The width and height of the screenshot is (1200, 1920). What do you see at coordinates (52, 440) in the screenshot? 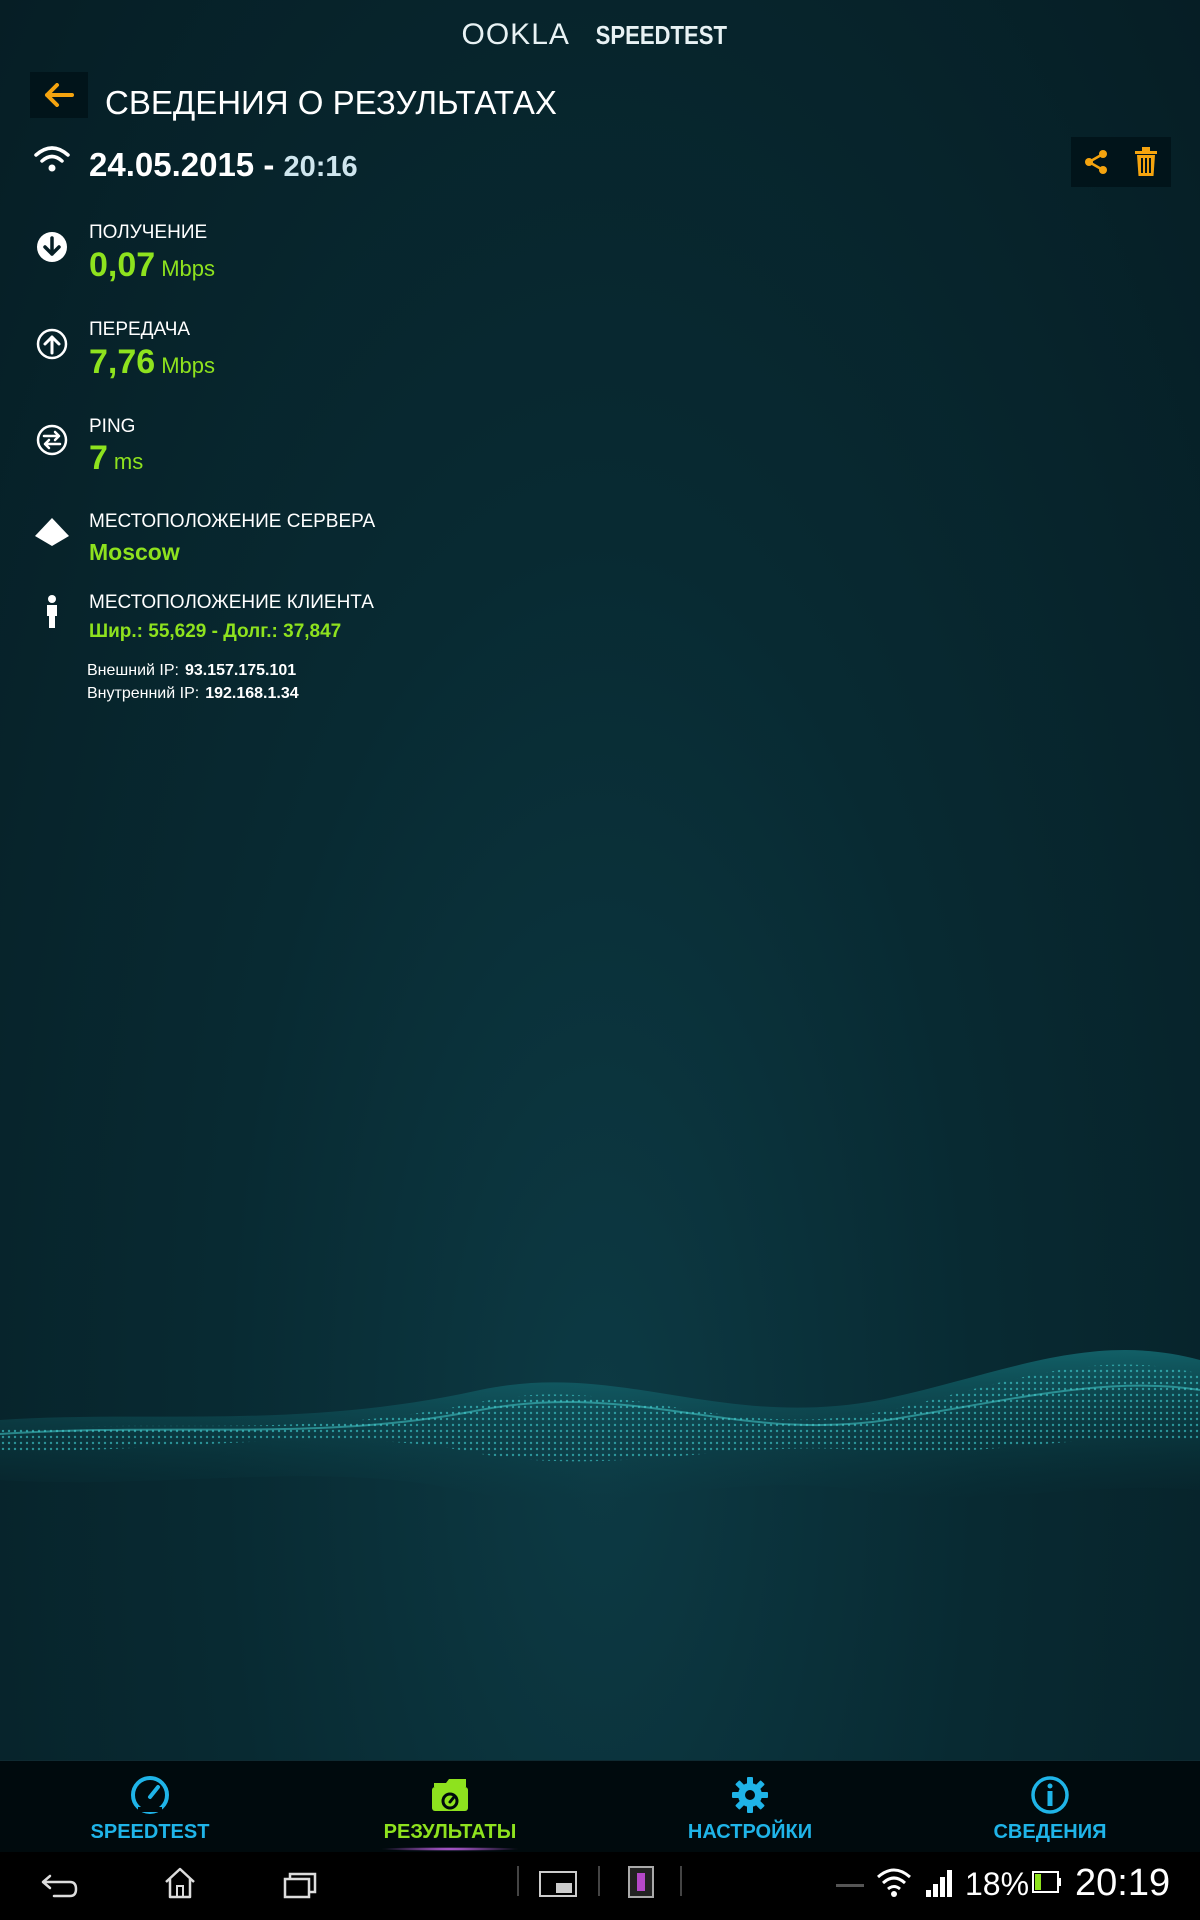
I see `ping-icon` at bounding box center [52, 440].